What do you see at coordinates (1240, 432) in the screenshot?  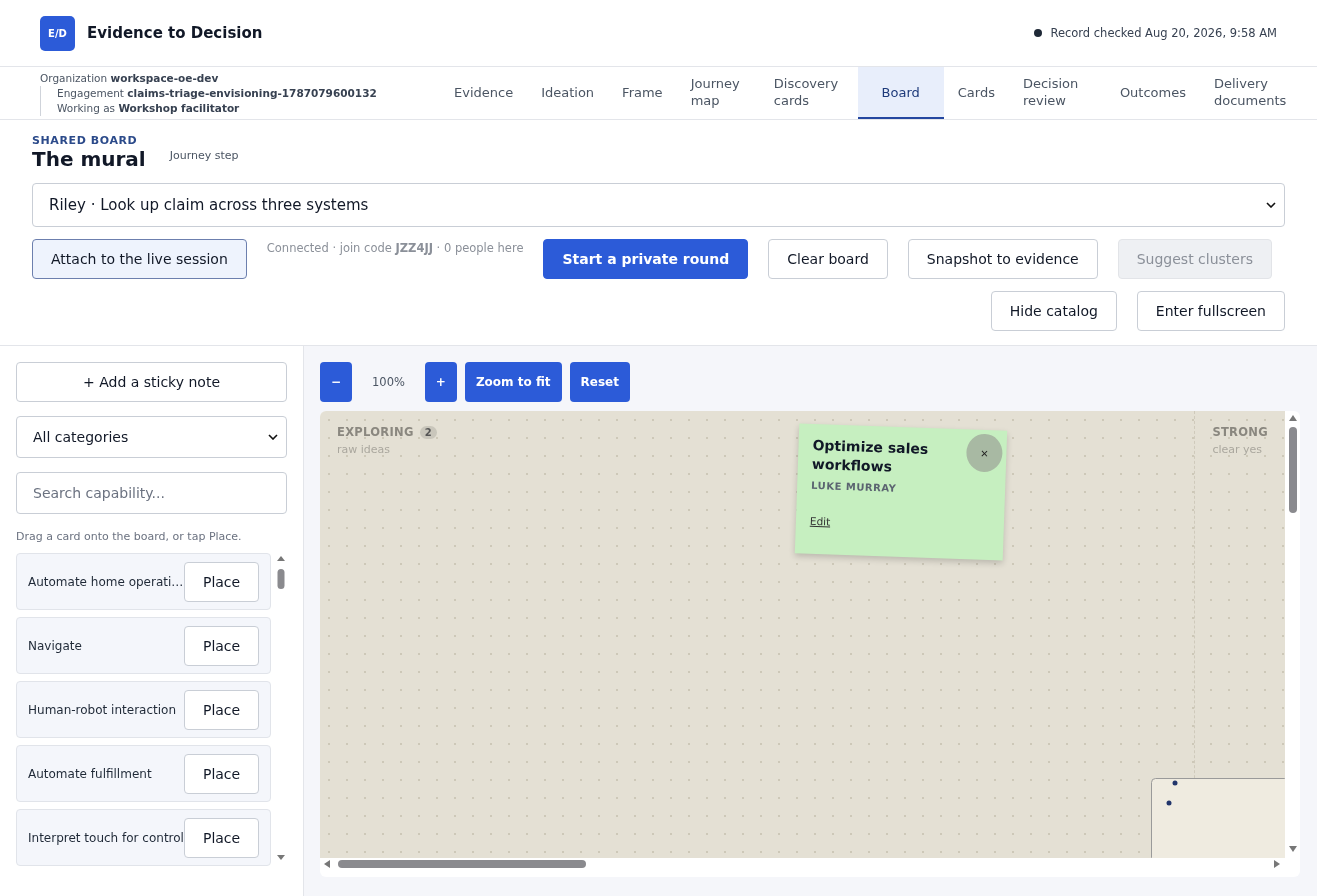 I see `lane-title: STRONG` at bounding box center [1240, 432].